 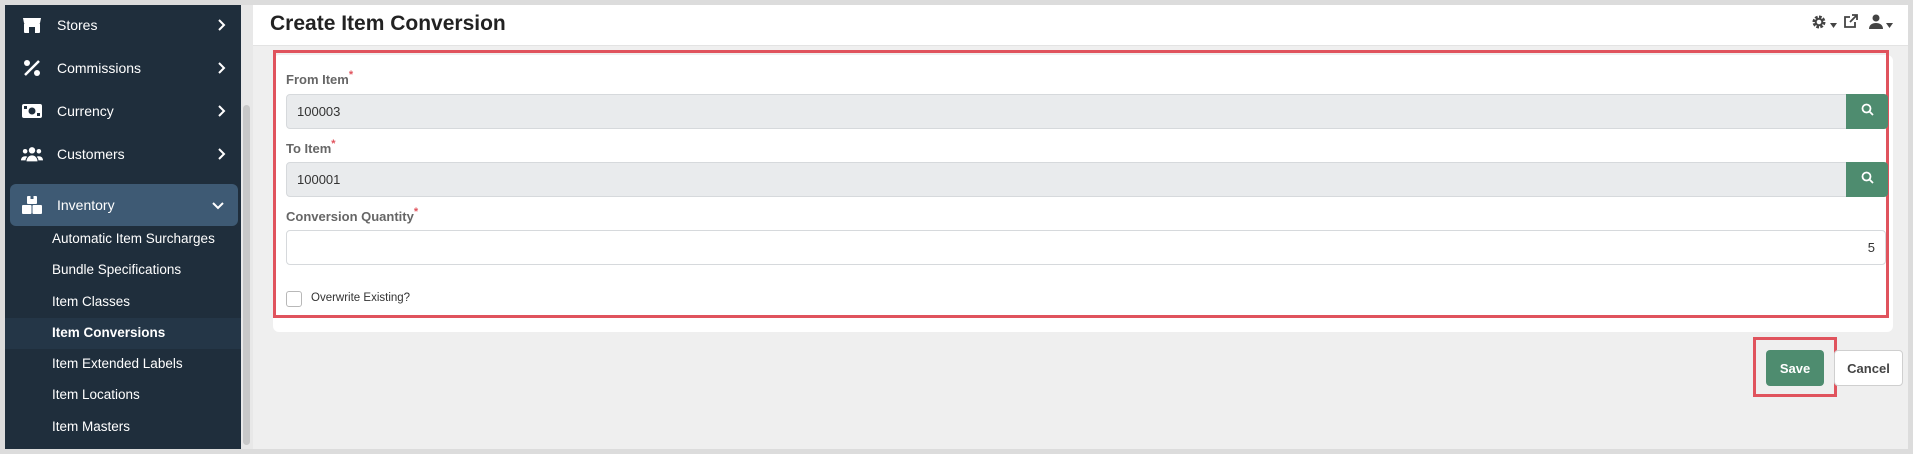 I want to click on user-menu, so click(x=1881, y=24).